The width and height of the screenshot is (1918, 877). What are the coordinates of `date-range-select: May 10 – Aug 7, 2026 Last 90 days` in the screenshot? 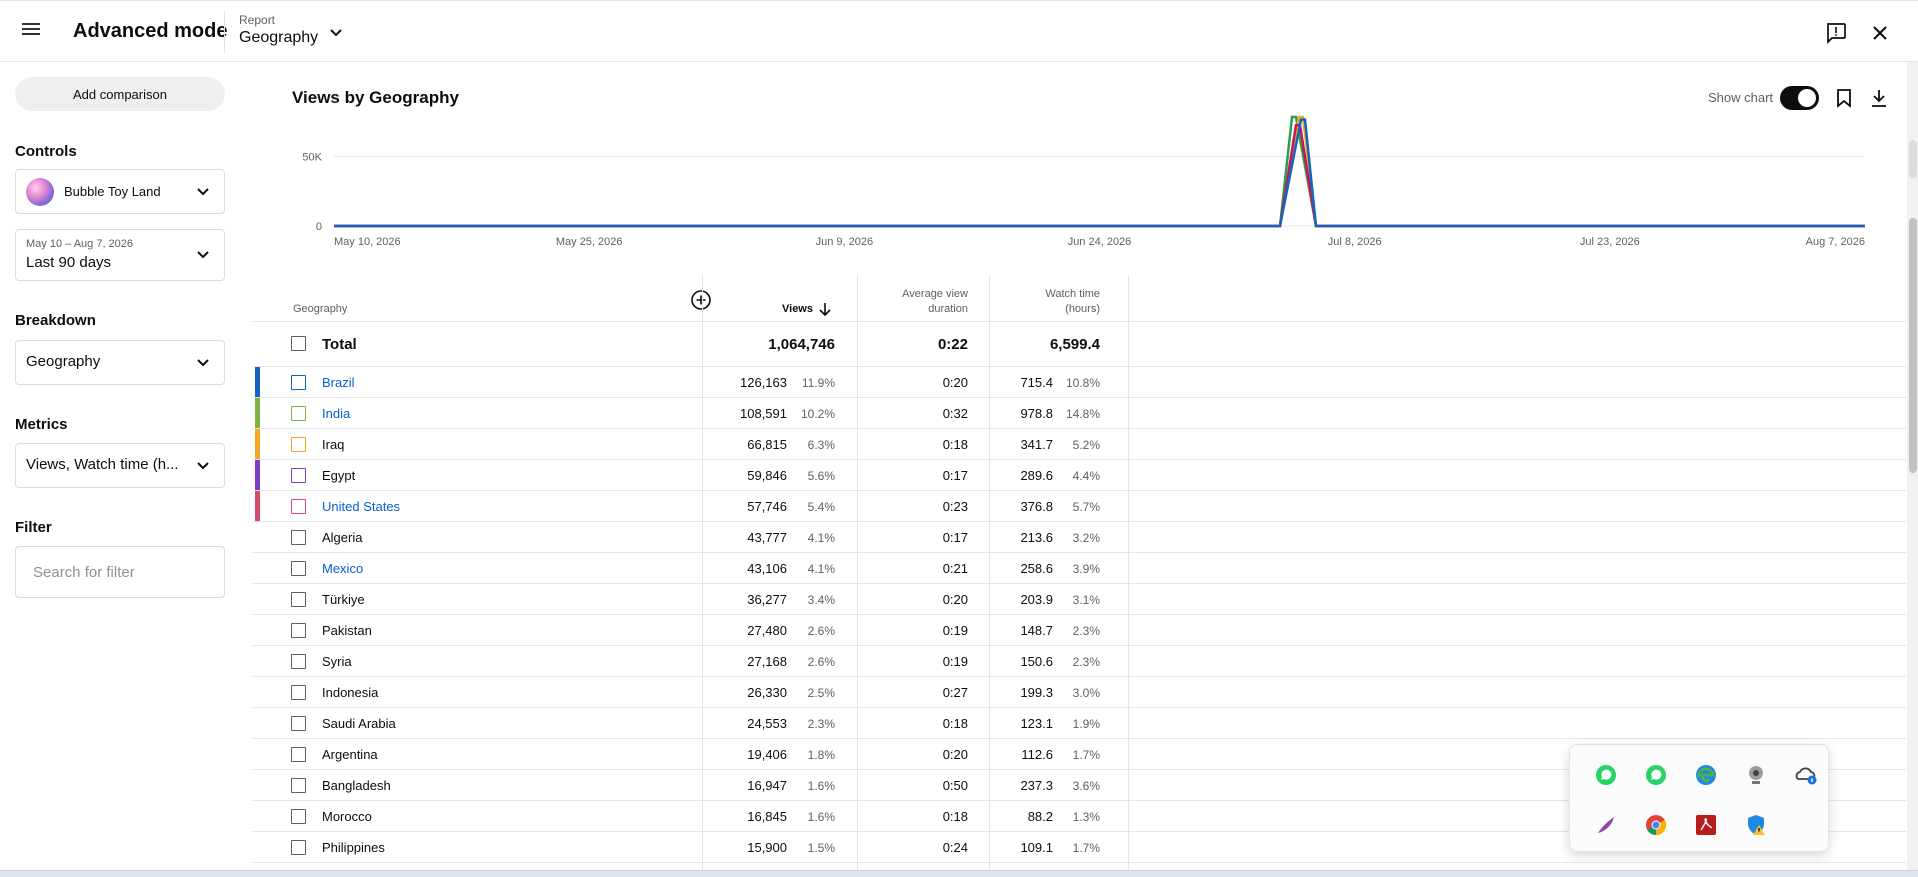 It's located at (120, 255).